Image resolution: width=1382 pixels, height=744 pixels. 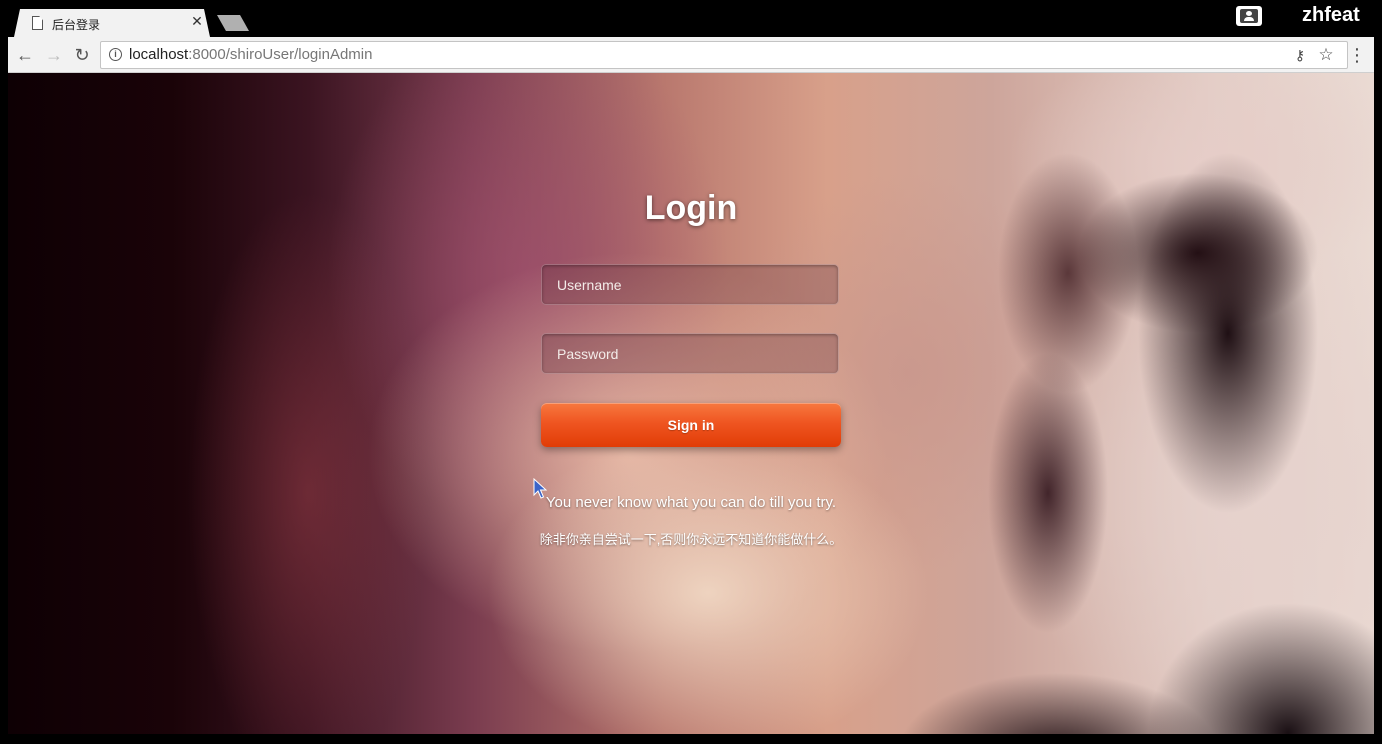 I want to click on password-input, so click(x=690, y=353).